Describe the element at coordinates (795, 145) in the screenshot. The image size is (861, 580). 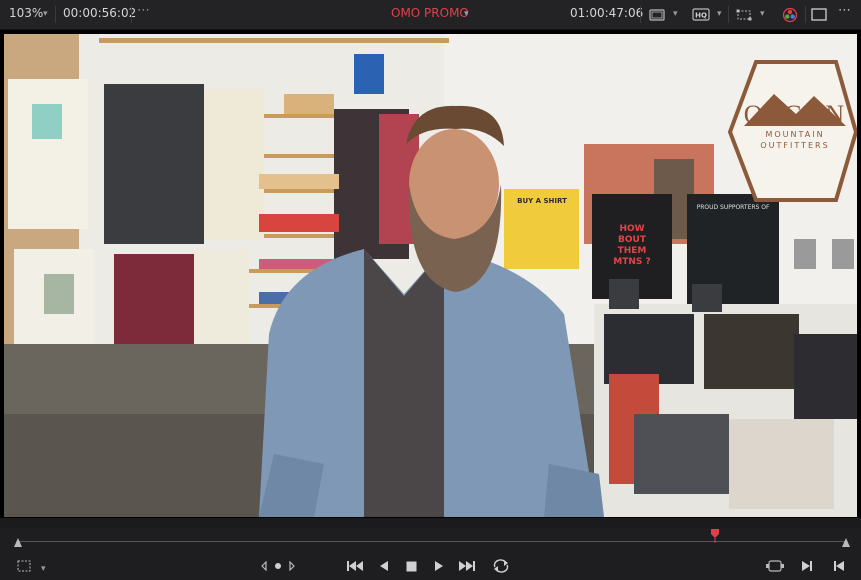
I see `store-logo-tagline: OUTFITTERS` at that location.